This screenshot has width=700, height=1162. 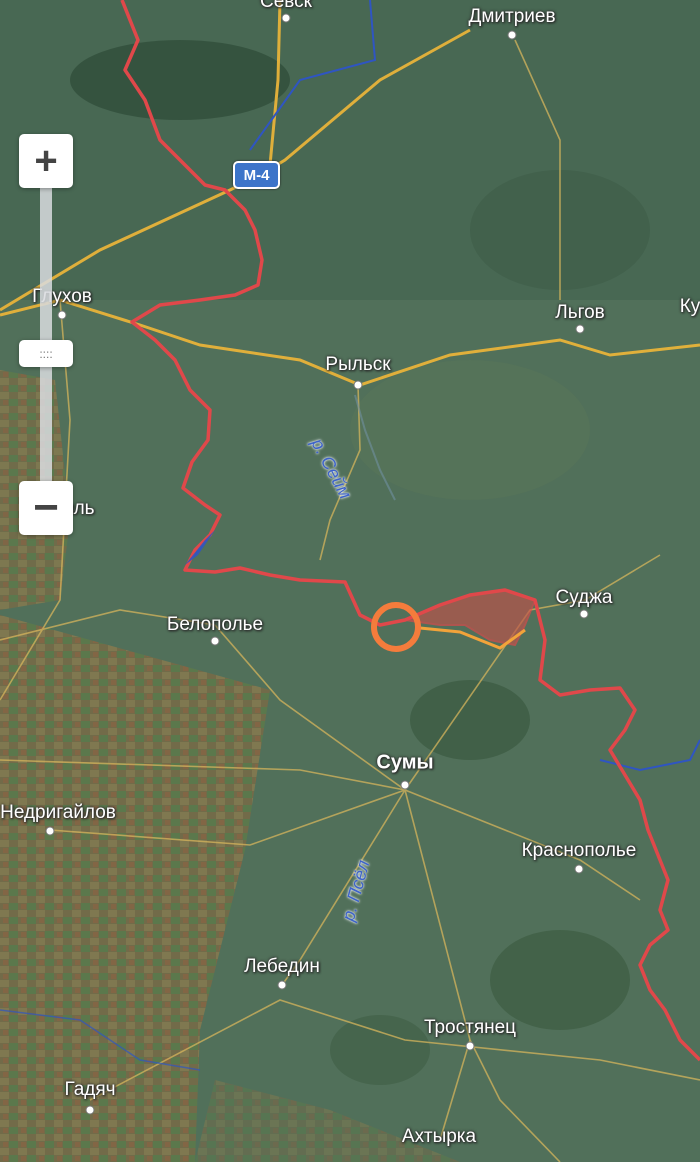 I want to click on city-label: Ку, so click(x=690, y=307).